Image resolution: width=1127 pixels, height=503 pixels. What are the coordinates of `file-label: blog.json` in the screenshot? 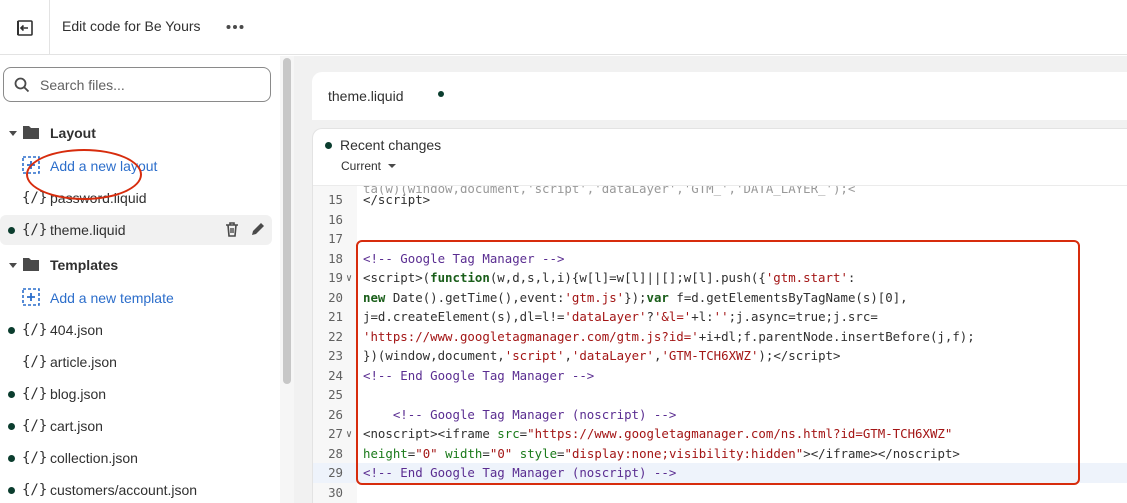 It's located at (78, 394).